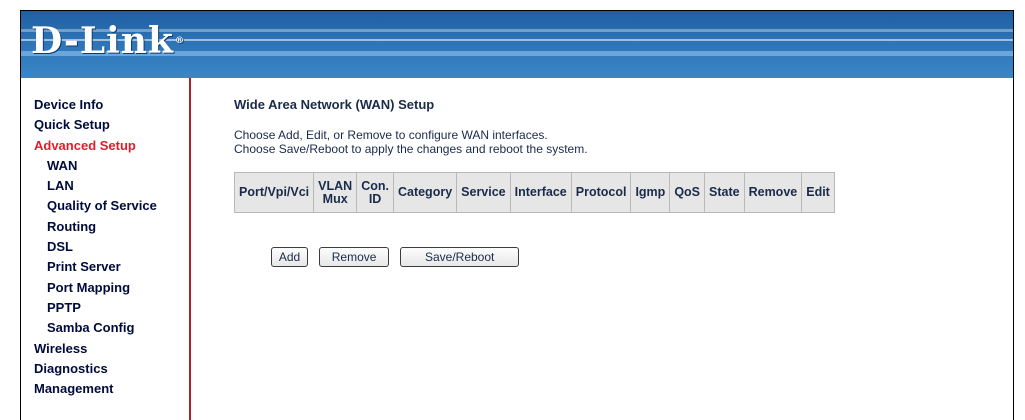  I want to click on sidebar-item-dsl: DSL, so click(111, 247).